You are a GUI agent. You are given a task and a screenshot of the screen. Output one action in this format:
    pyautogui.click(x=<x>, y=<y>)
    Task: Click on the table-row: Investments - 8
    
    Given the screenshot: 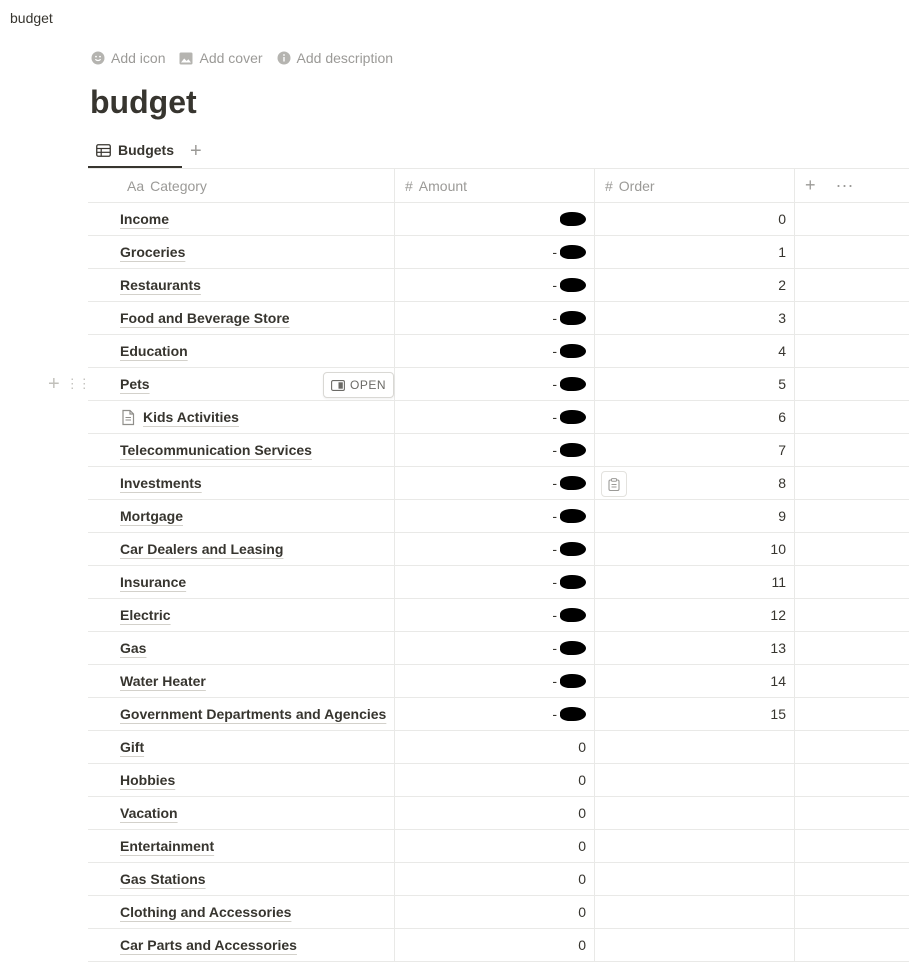 What is the action you would take?
    pyautogui.click(x=498, y=483)
    